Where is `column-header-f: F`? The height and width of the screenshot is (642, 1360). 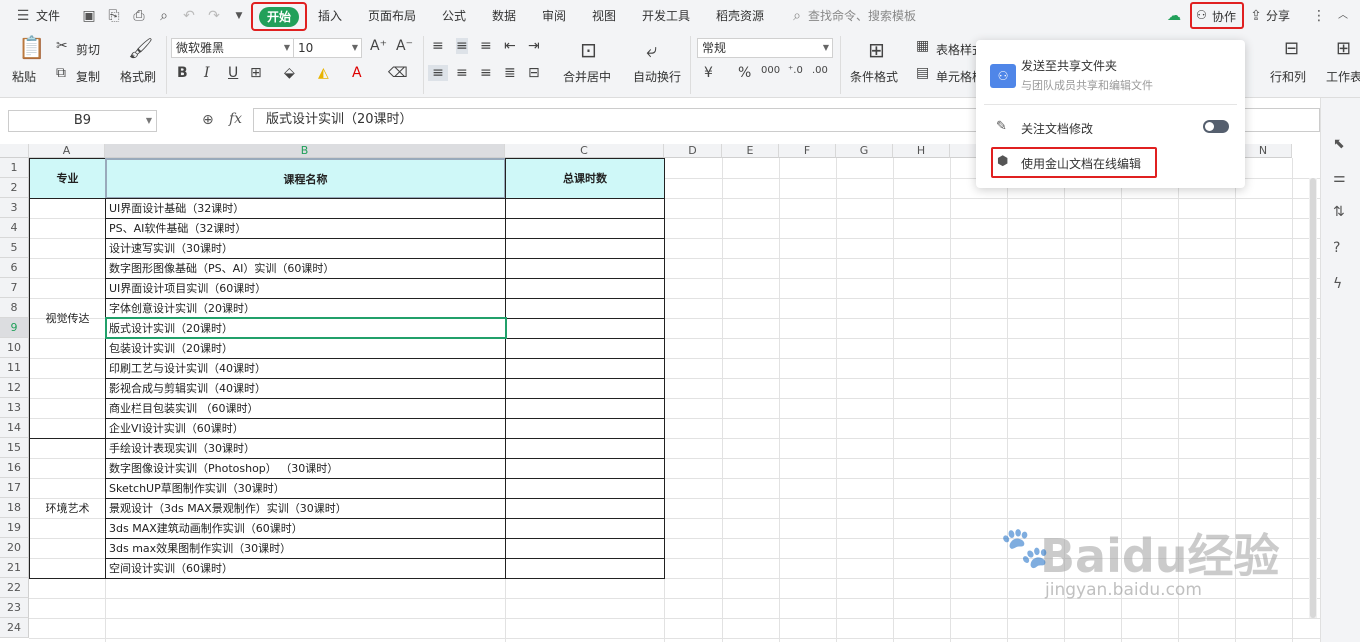
column-header-f: F is located at coordinates (807, 151).